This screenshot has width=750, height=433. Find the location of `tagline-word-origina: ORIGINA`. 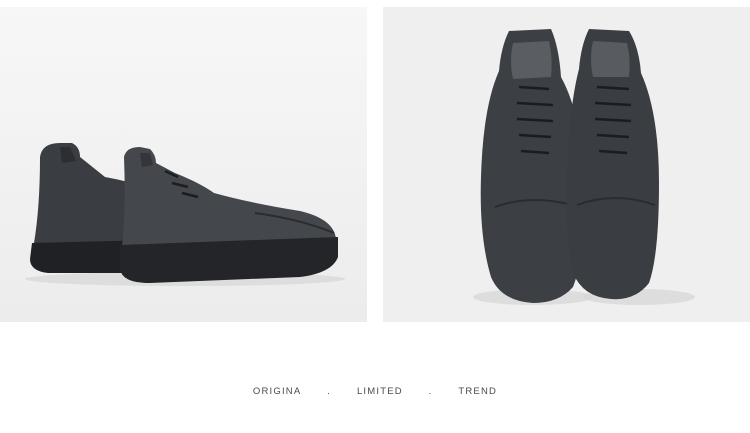

tagline-word-origina: ORIGINA is located at coordinates (277, 391).